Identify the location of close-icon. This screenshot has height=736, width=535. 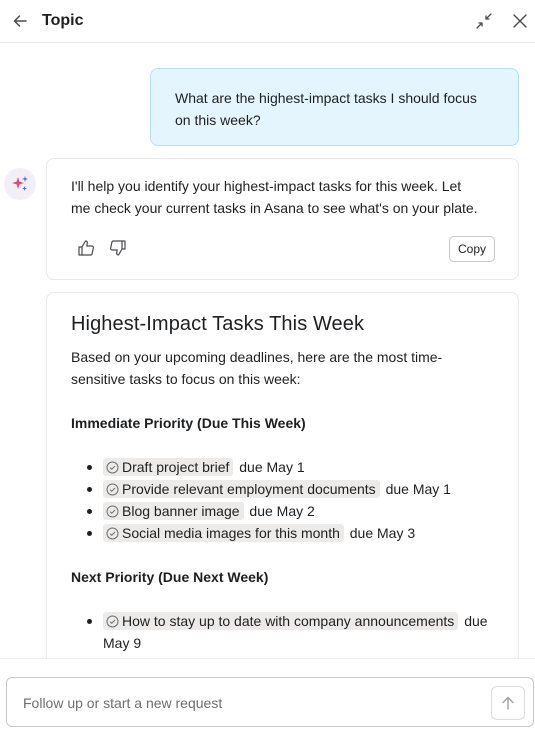
(520, 21).